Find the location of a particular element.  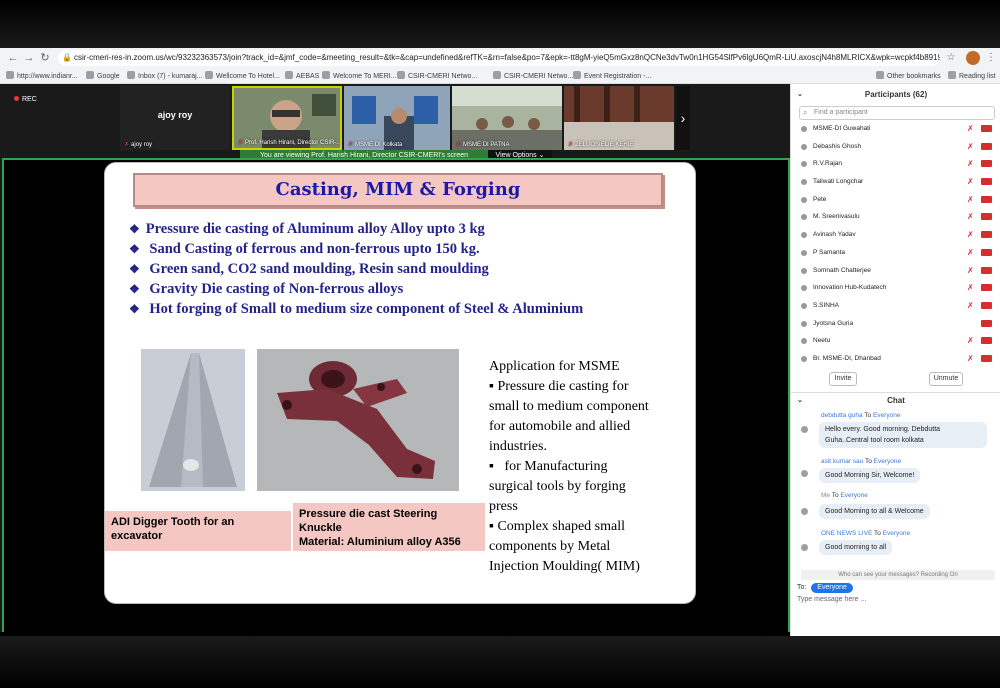

message-bubble: Good Morning Sir, Welcome! is located at coordinates (870, 475).